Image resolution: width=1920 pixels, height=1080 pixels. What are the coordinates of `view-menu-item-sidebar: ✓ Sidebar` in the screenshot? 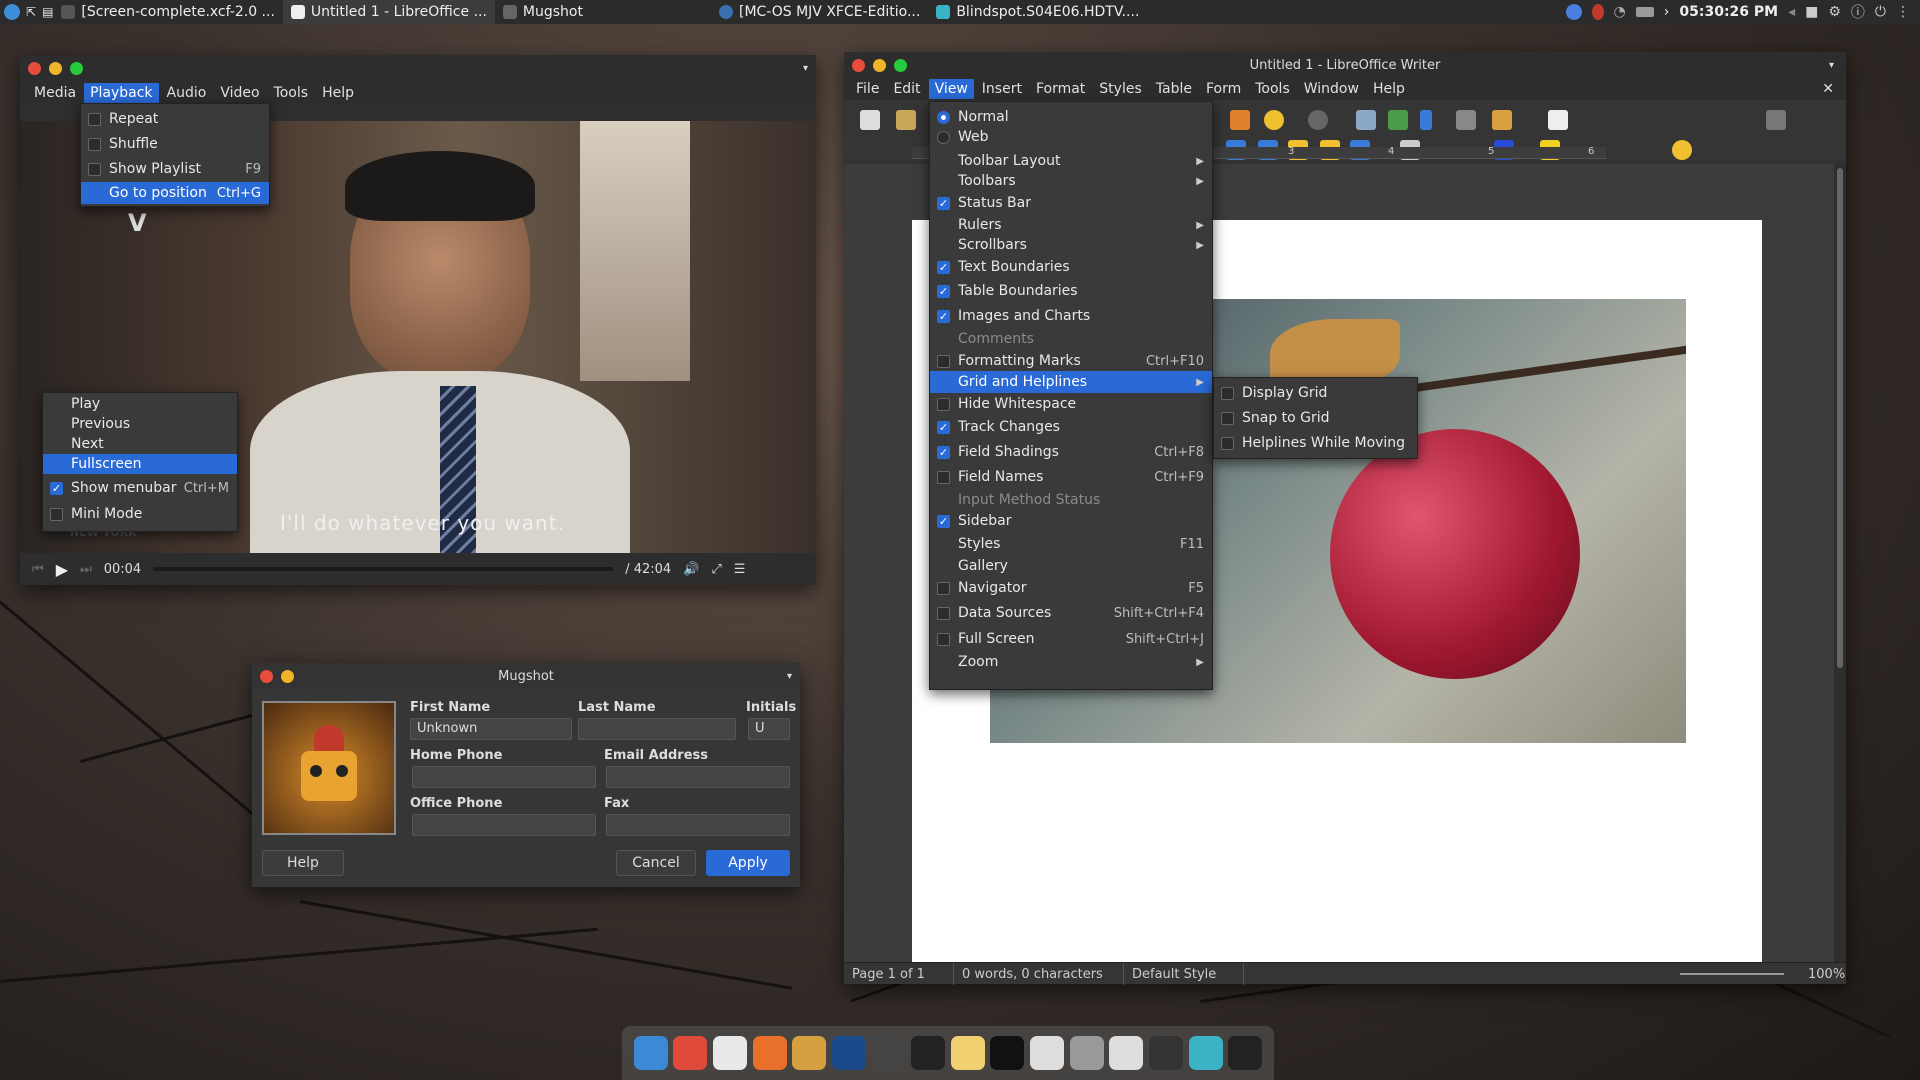 It's located at (1071, 521).